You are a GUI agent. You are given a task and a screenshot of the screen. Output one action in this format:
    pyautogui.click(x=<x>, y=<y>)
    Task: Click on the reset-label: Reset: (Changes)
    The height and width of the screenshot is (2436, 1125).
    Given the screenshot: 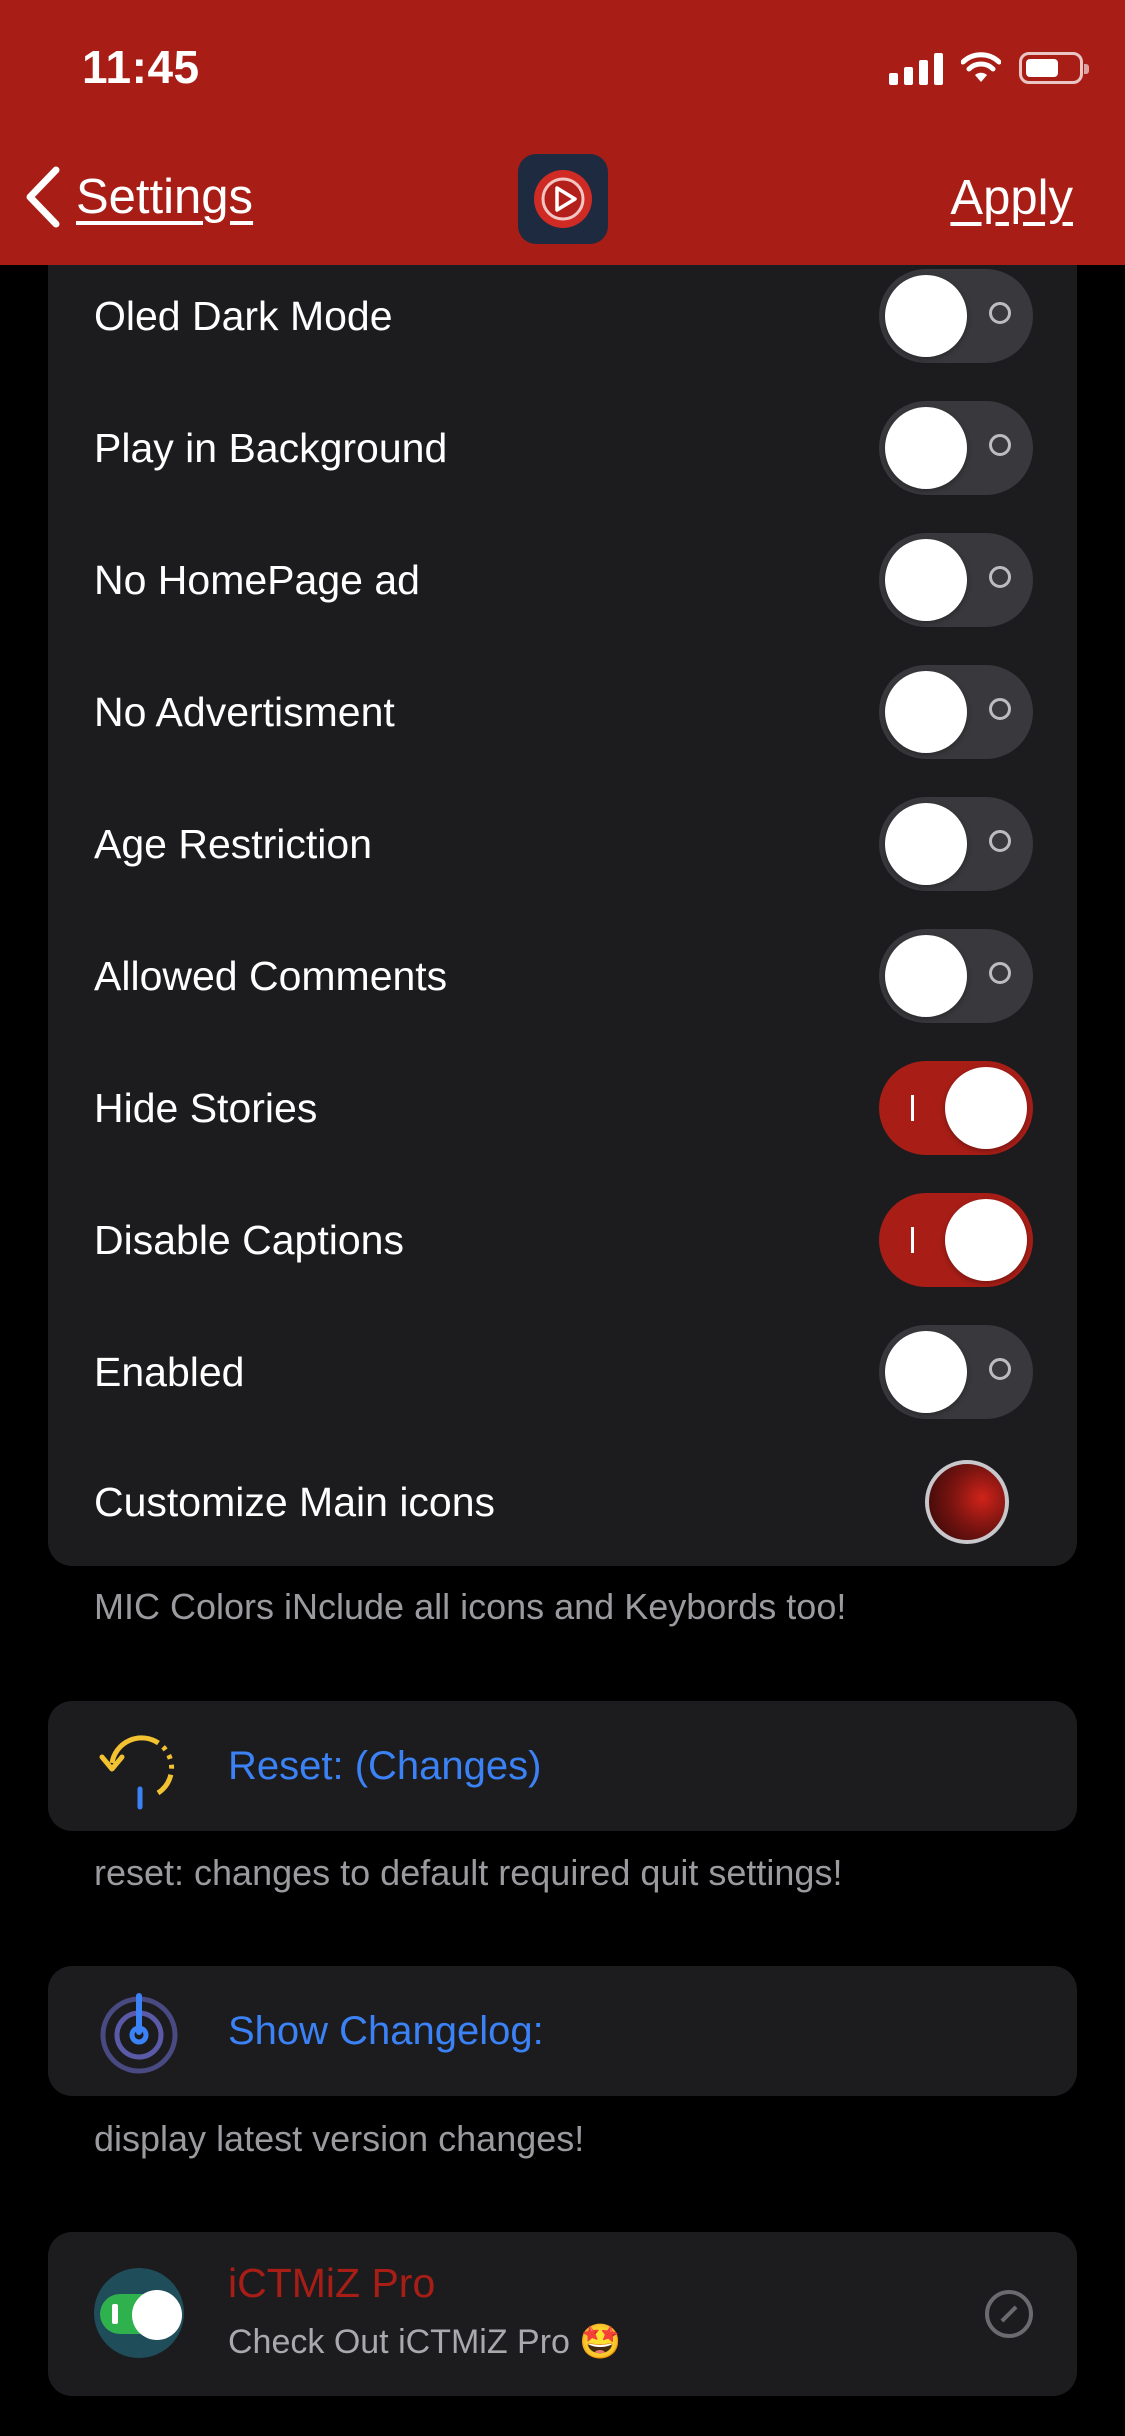 What is the action you would take?
    pyautogui.click(x=385, y=1766)
    